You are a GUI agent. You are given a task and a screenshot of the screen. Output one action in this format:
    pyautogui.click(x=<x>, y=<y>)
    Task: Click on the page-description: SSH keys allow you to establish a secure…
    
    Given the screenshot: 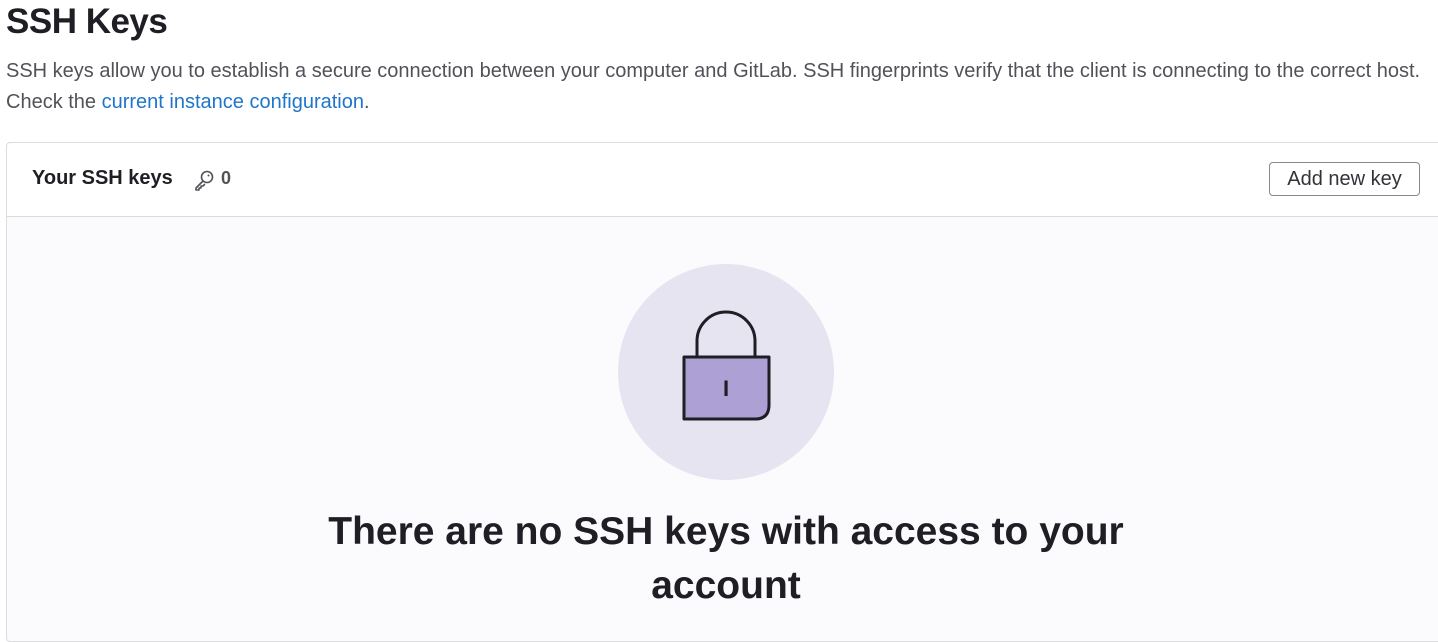 What is the action you would take?
    pyautogui.click(x=721, y=87)
    